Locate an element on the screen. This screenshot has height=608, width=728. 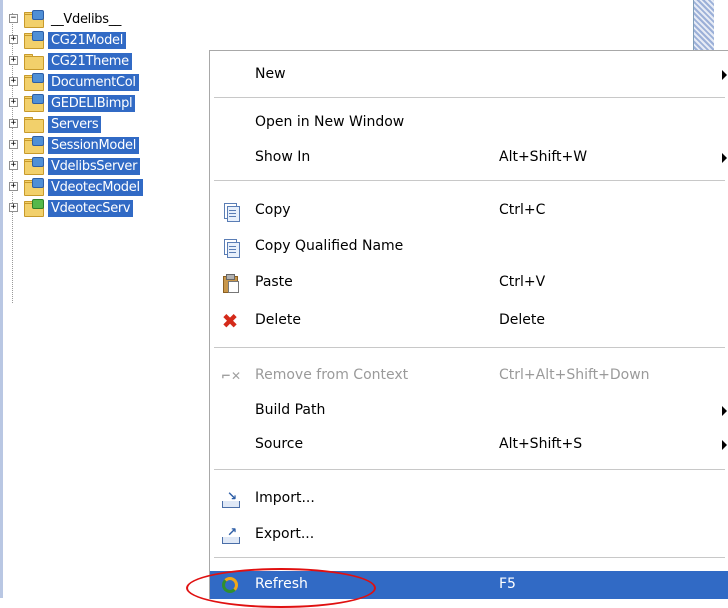
tree-item-vdelibs: − __Vdelibs__ is located at coordinates (66, 19).